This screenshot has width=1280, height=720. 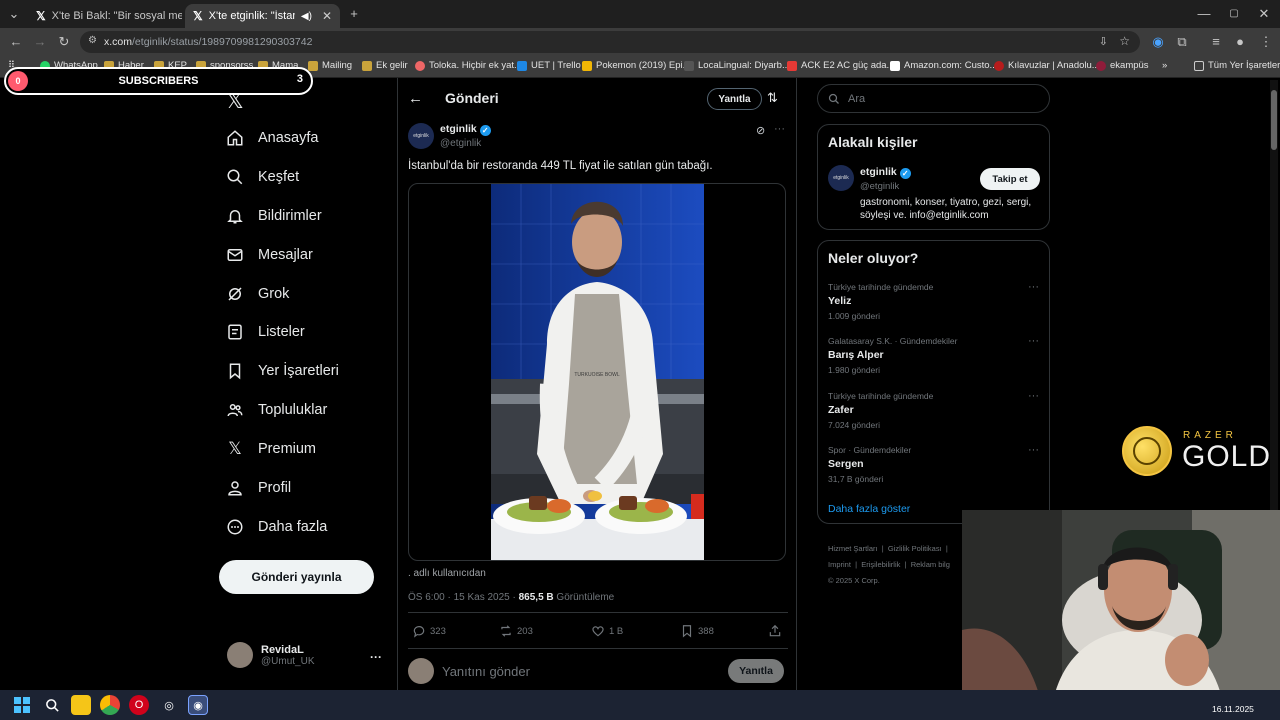 I want to click on file-explorer-icon, so click(x=81, y=705).